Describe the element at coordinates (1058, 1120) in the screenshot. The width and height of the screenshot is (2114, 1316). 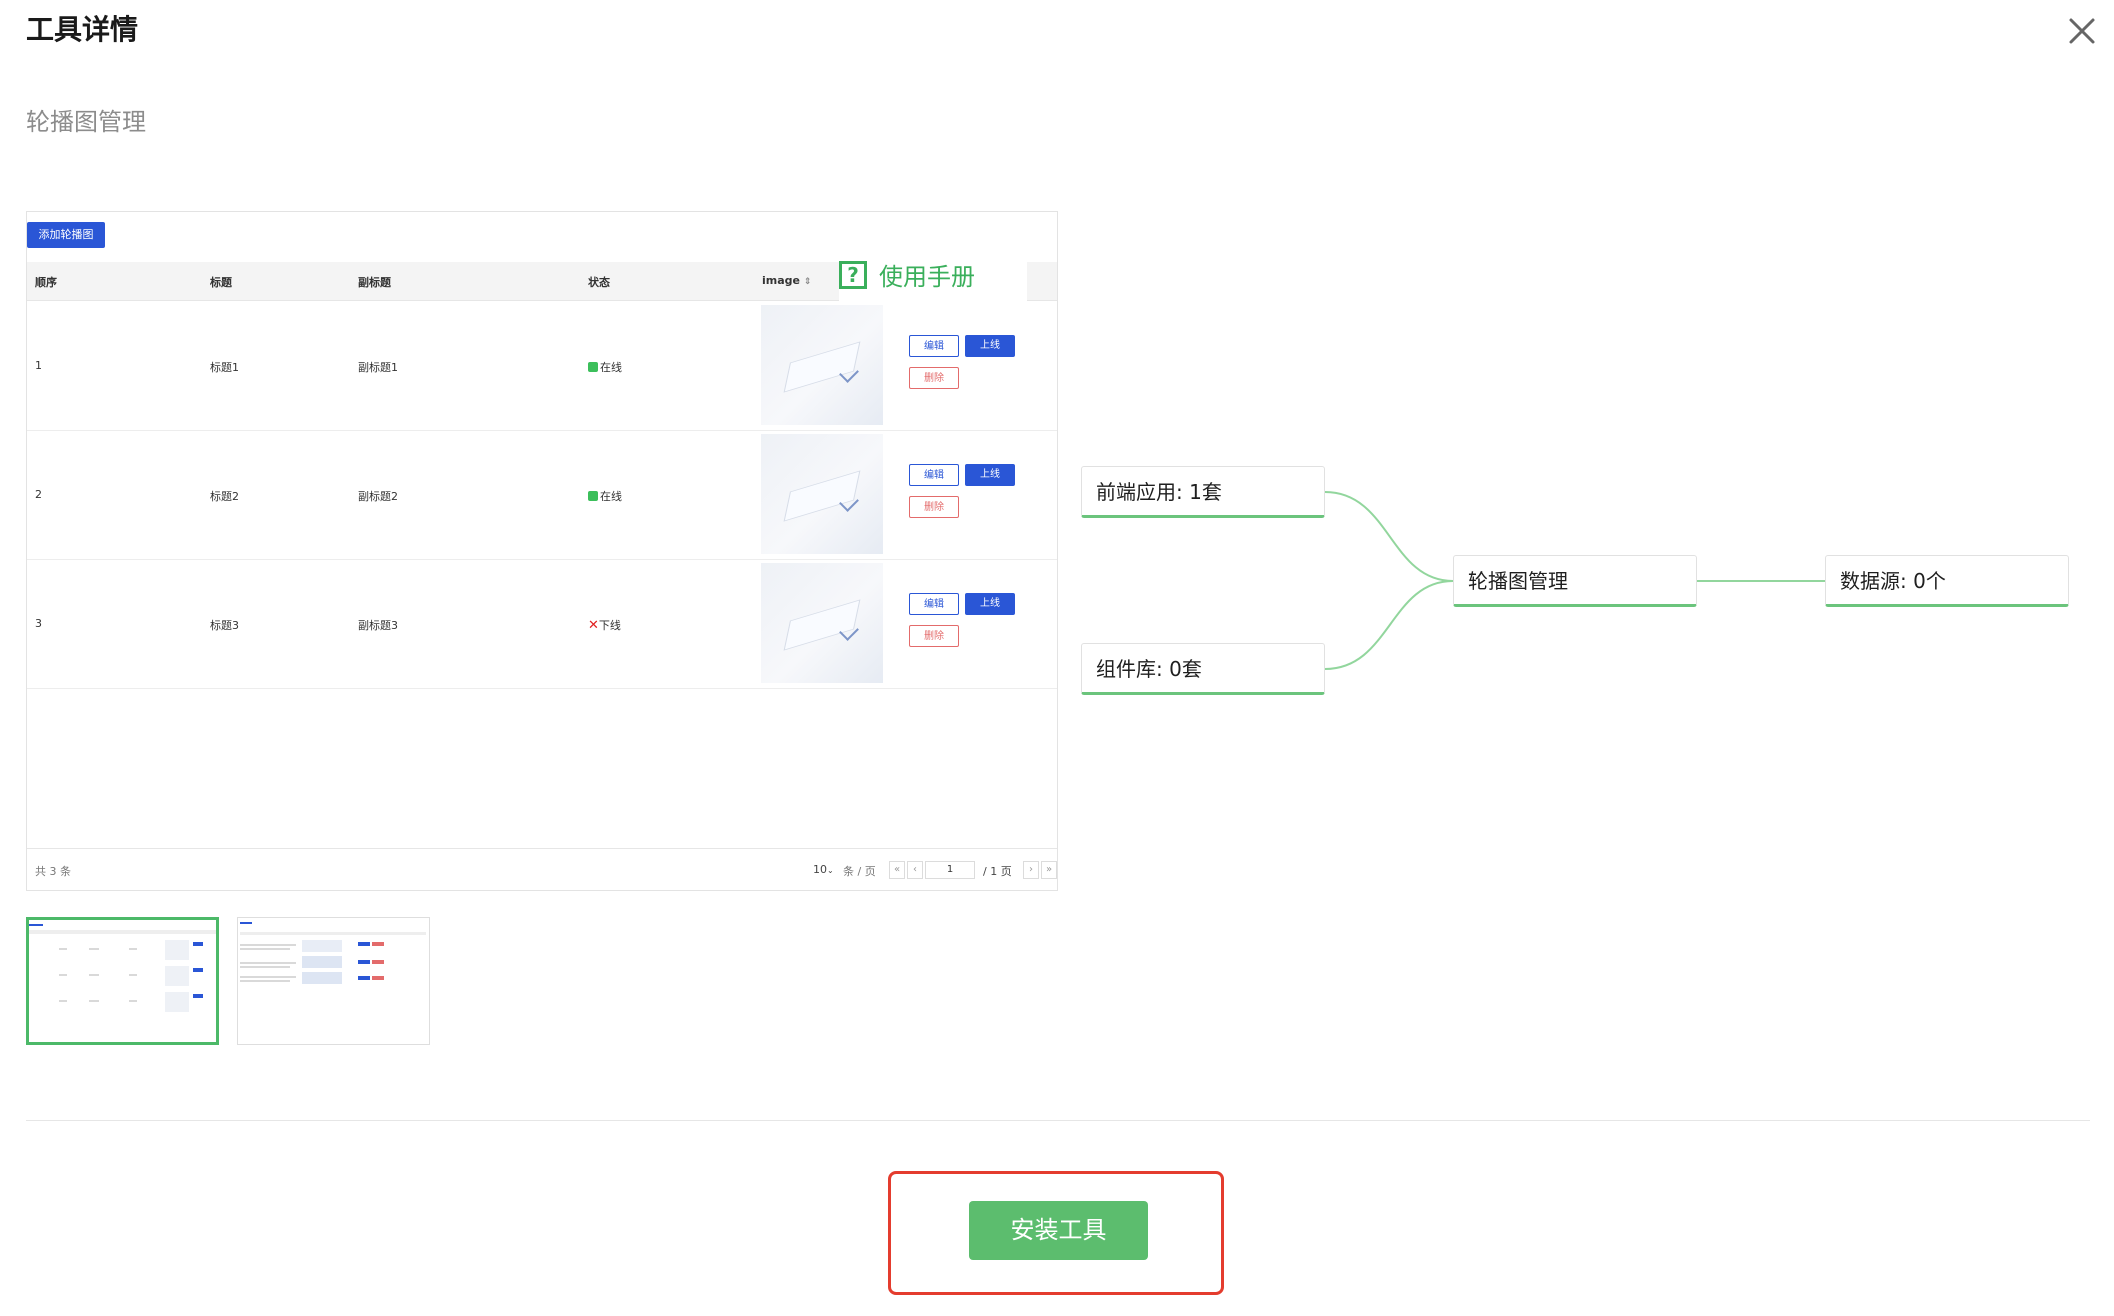
I see `divider` at that location.